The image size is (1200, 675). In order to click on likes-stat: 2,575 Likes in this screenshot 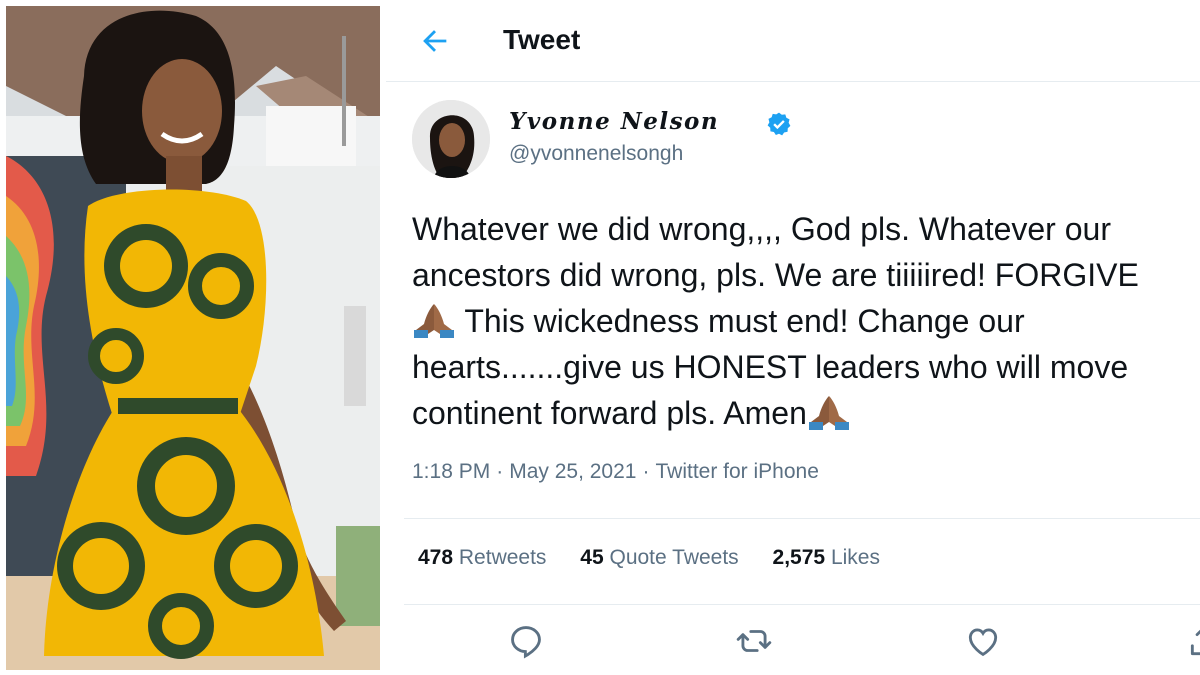, I will do `click(826, 558)`.